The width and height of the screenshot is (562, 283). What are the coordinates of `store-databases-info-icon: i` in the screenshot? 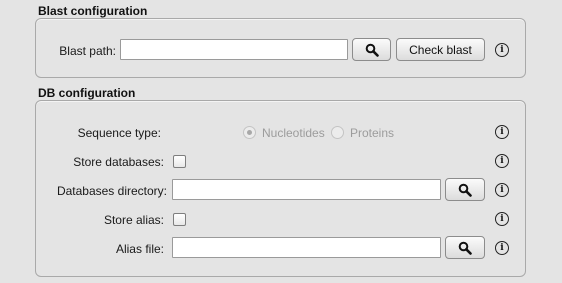 It's located at (502, 161).